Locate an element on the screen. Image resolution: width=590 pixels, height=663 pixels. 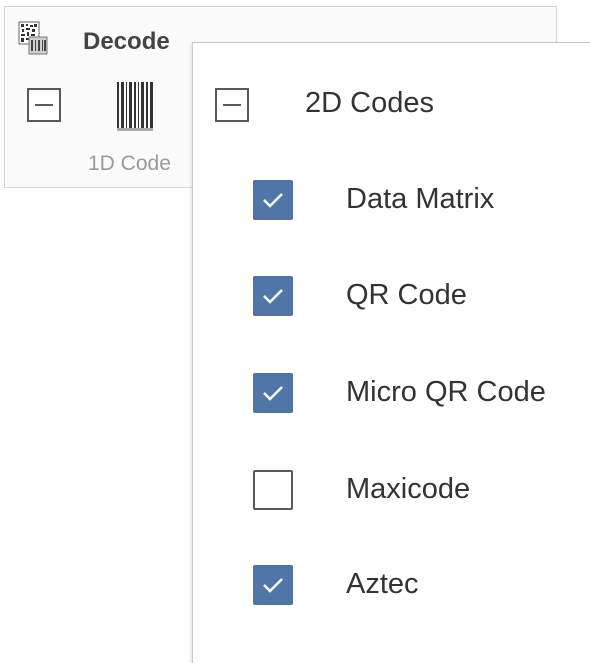
option-maxicode: Maxicode is located at coordinates (415, 490).